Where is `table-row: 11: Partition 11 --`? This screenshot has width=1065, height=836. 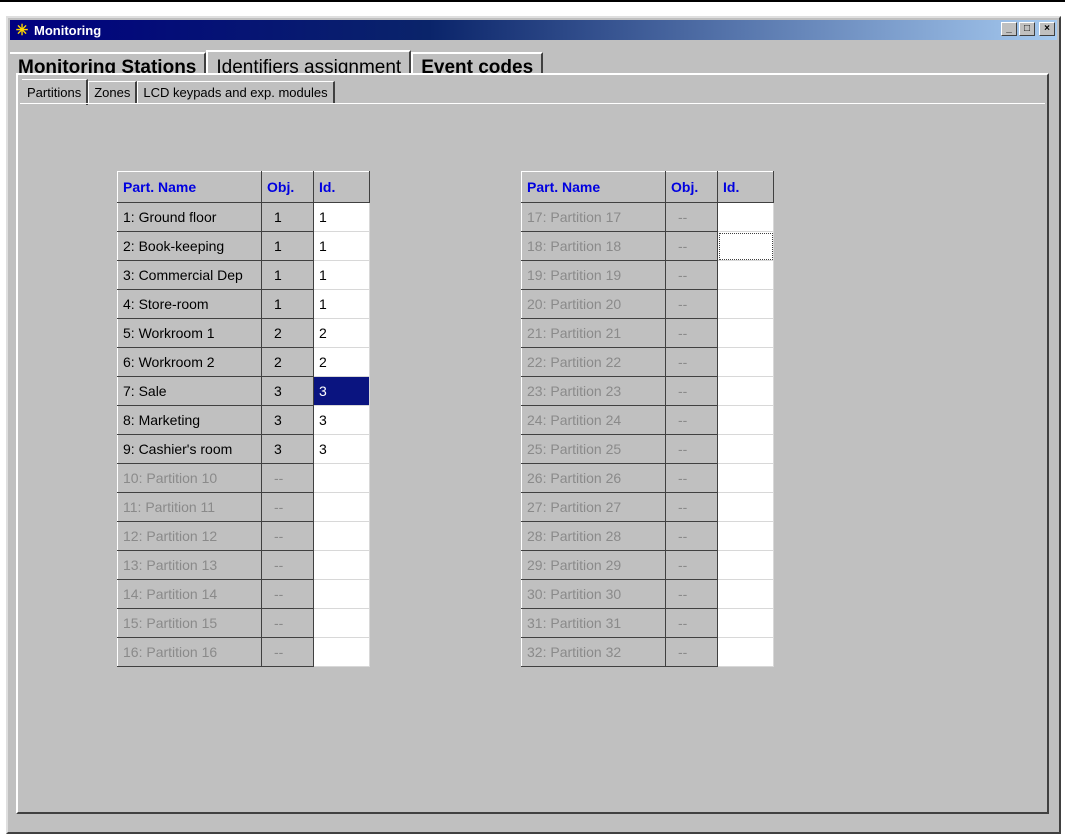 table-row: 11: Partition 11 -- is located at coordinates (243, 507).